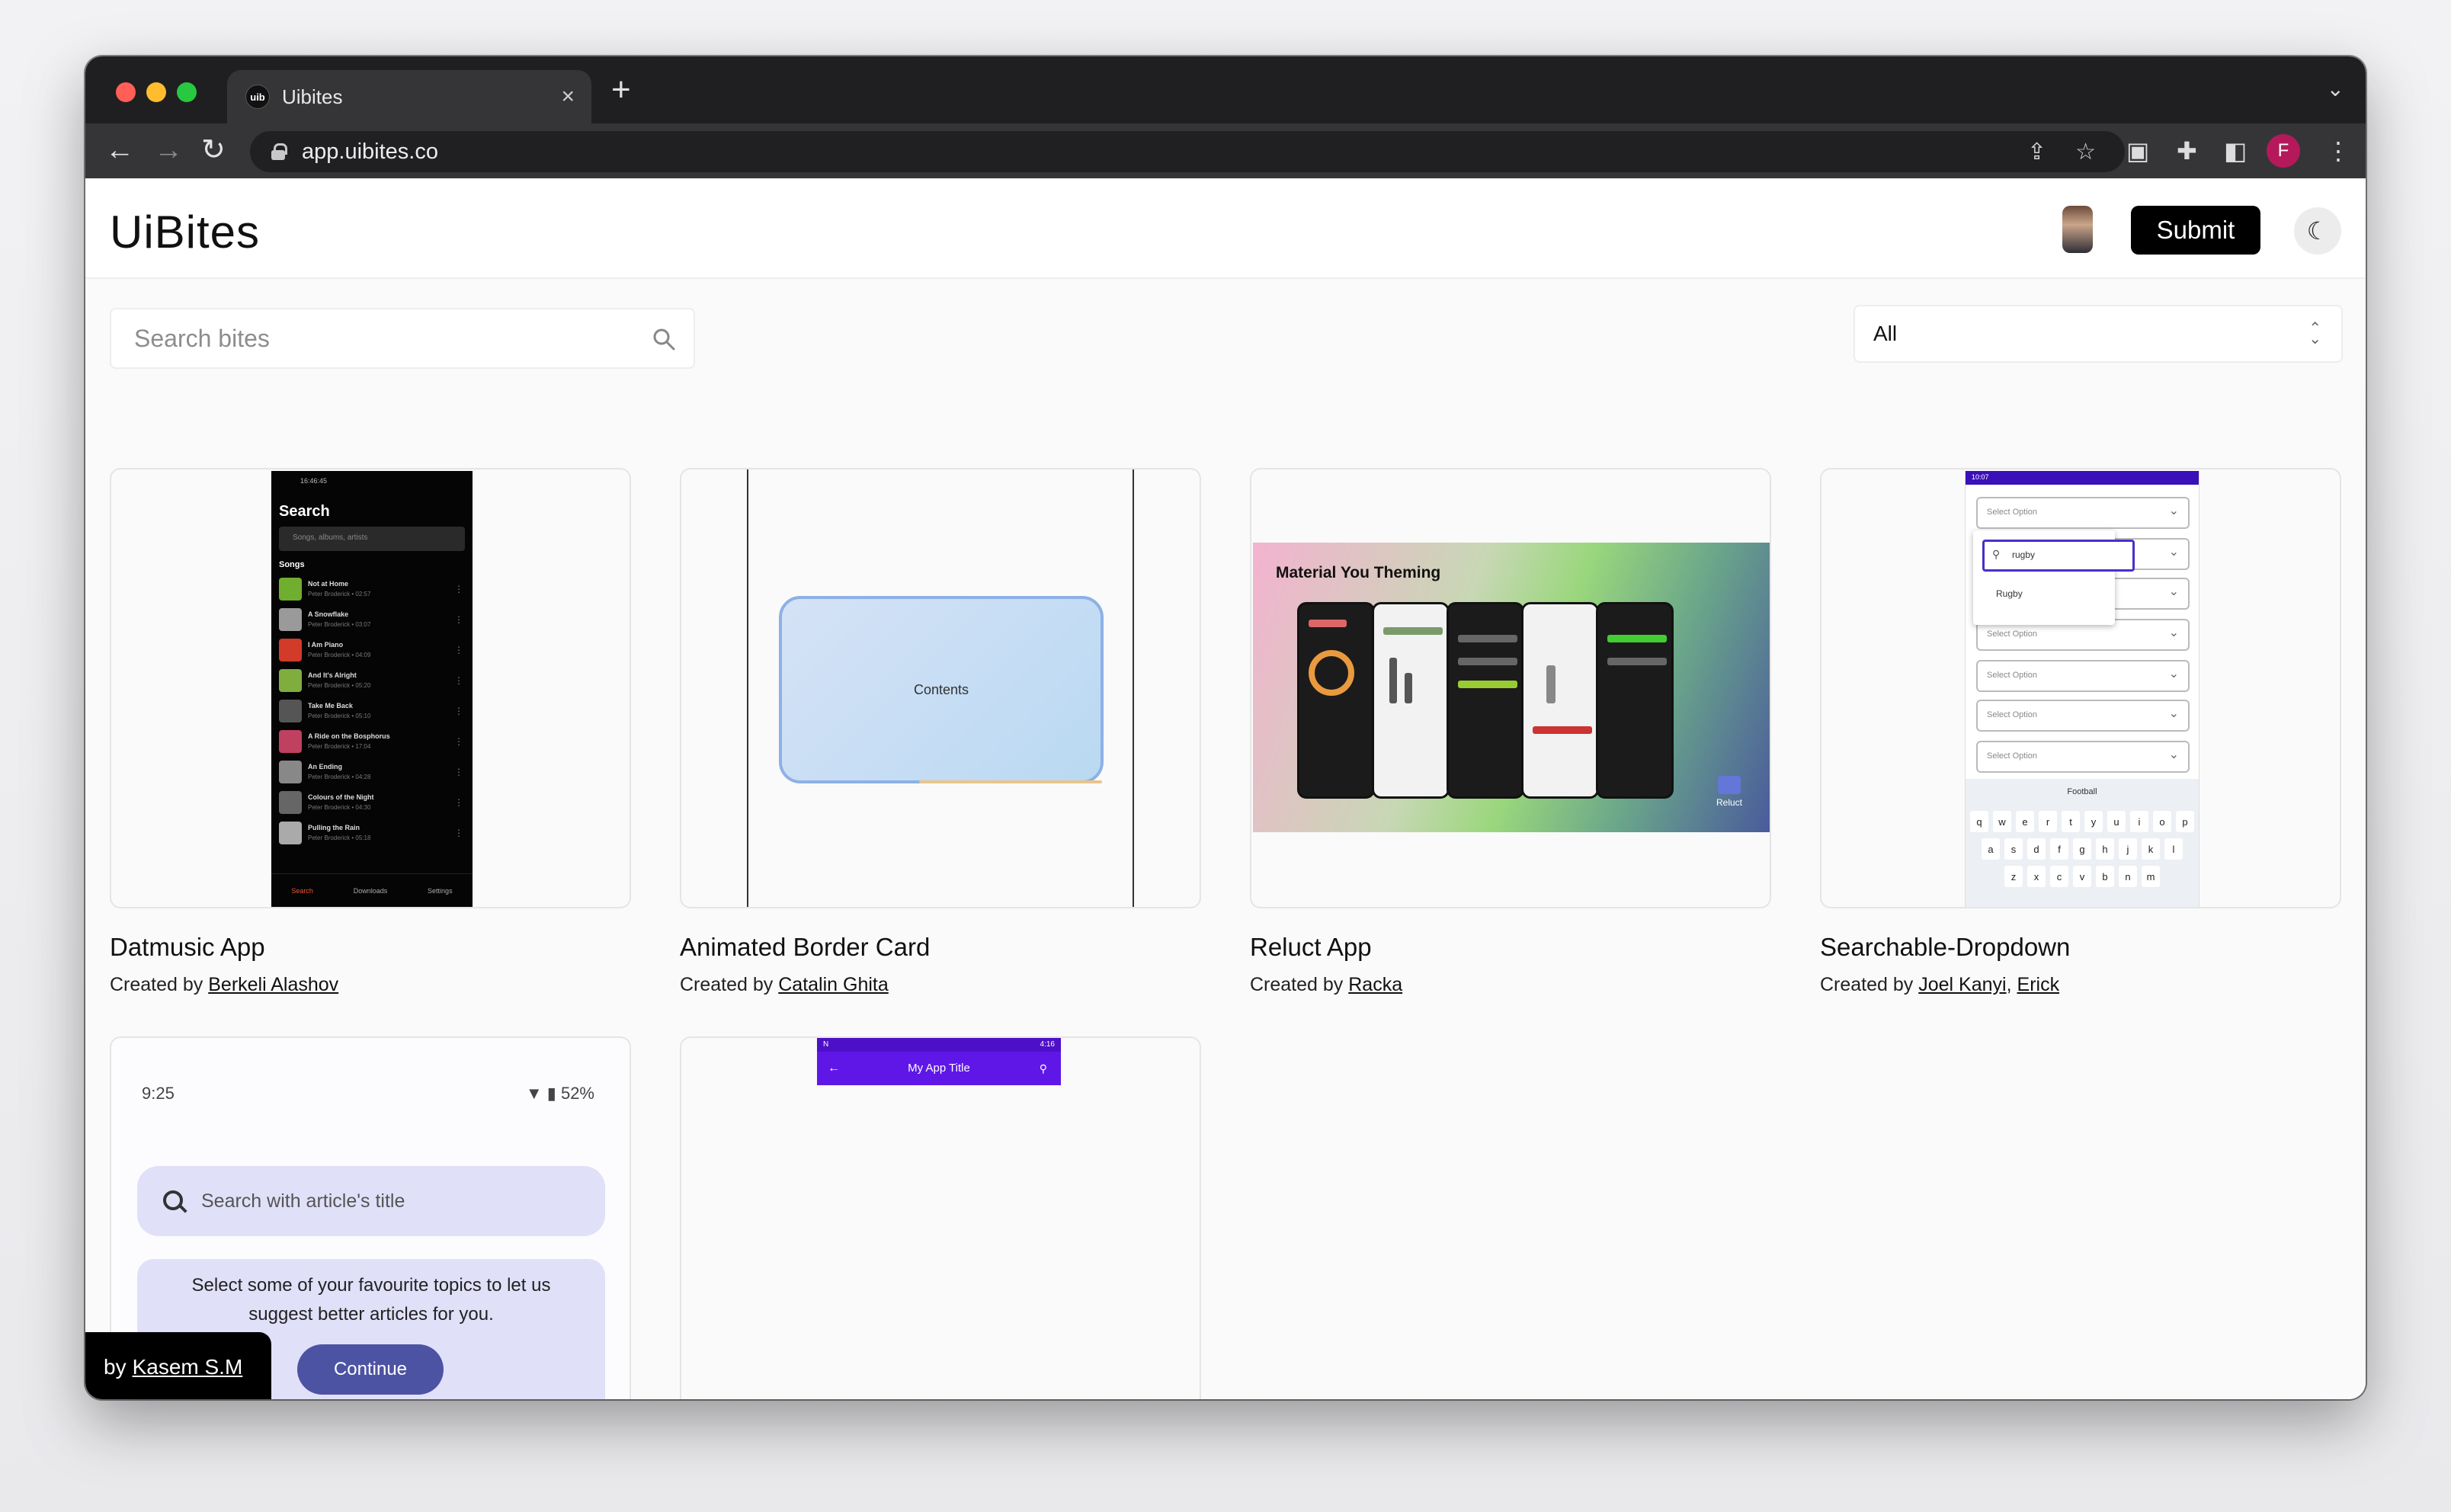 The height and width of the screenshot is (1512, 2451). I want to click on preview-dropdown-option: Rugby, so click(2009, 593).